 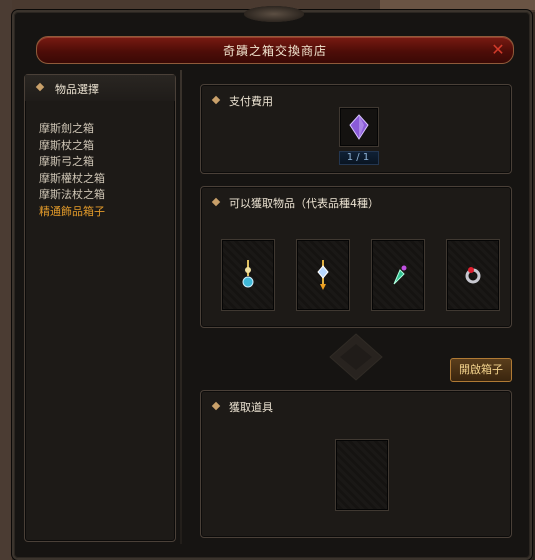 I want to click on blue-pendant-icon, so click(x=248, y=274).